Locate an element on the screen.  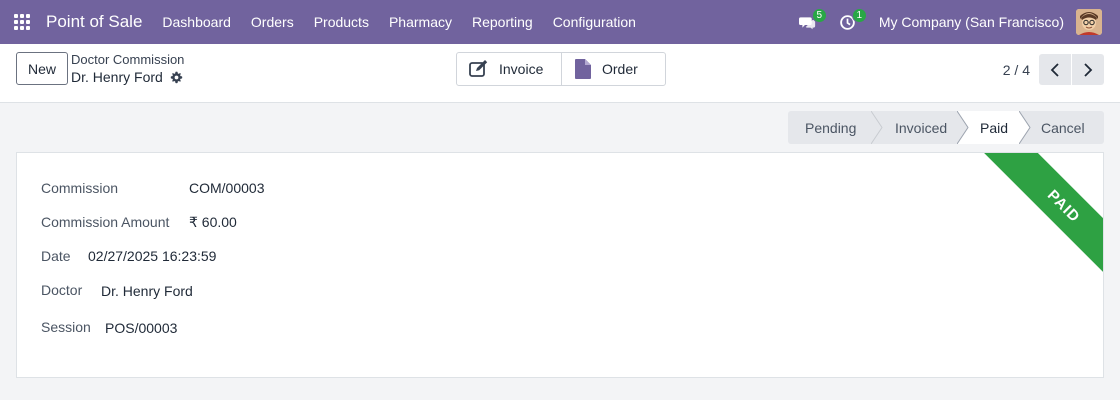
stage-cancel-label: Cancel is located at coordinates (1063, 127).